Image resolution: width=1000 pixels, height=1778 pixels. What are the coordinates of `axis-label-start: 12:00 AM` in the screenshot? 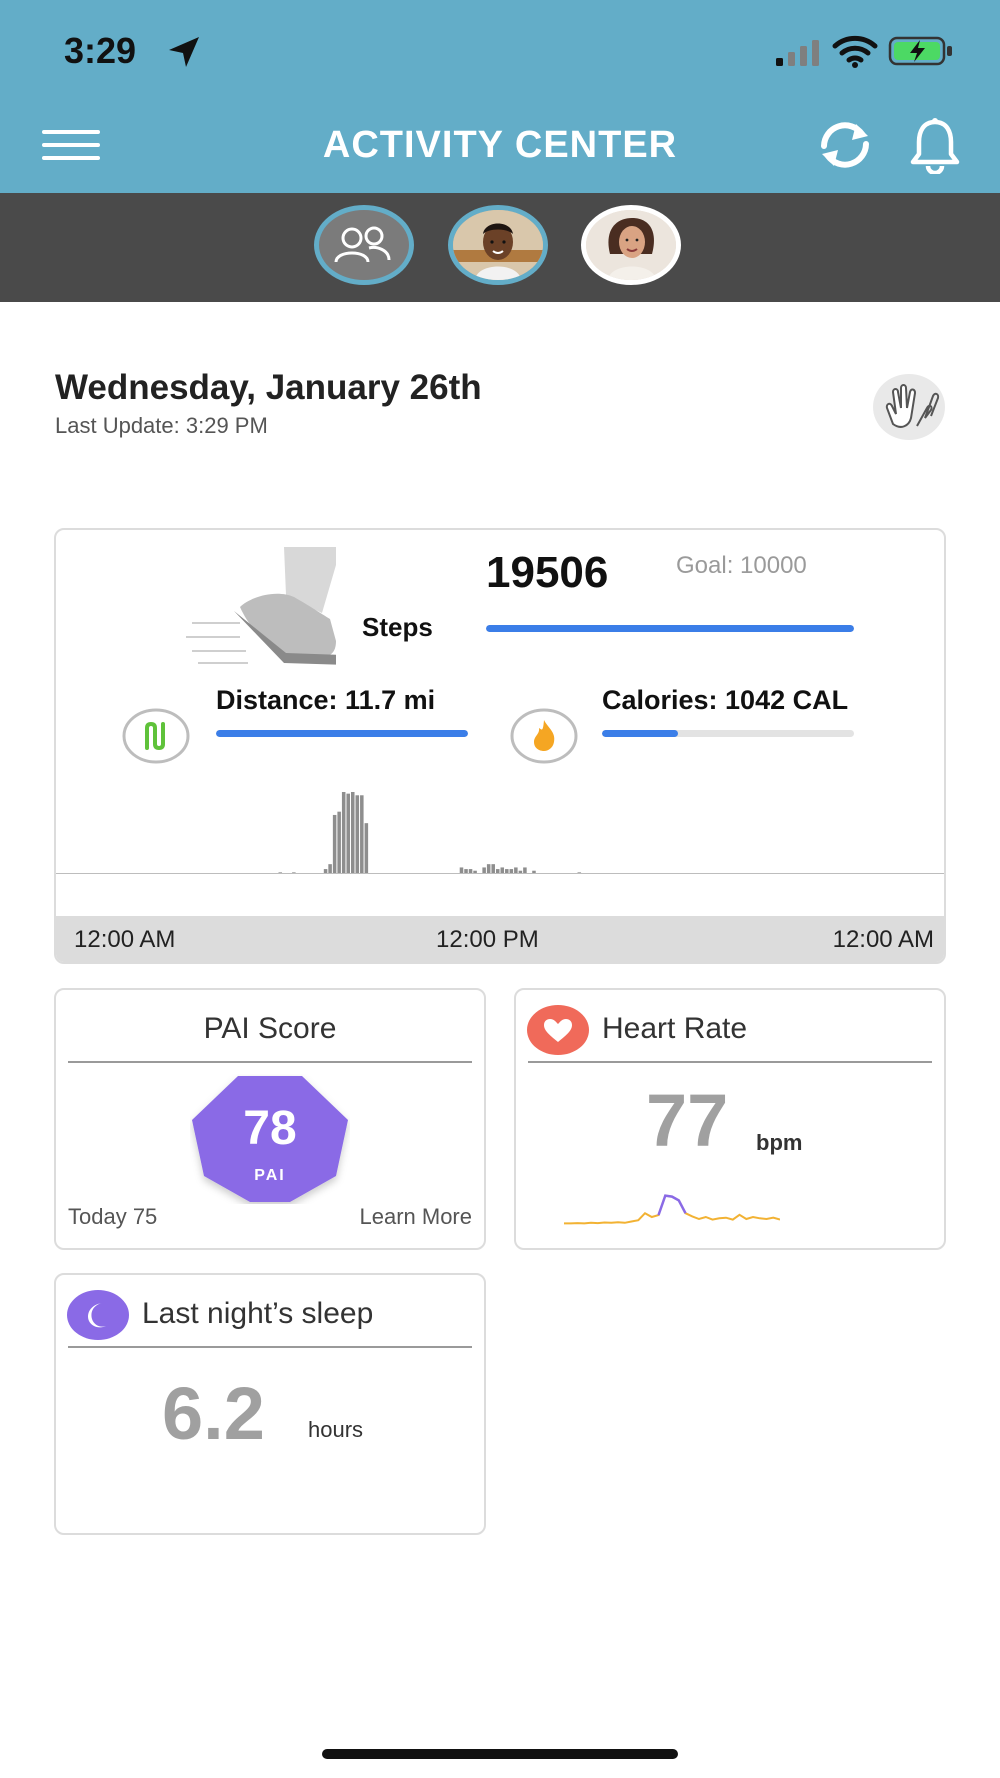 It's located at (125, 939).